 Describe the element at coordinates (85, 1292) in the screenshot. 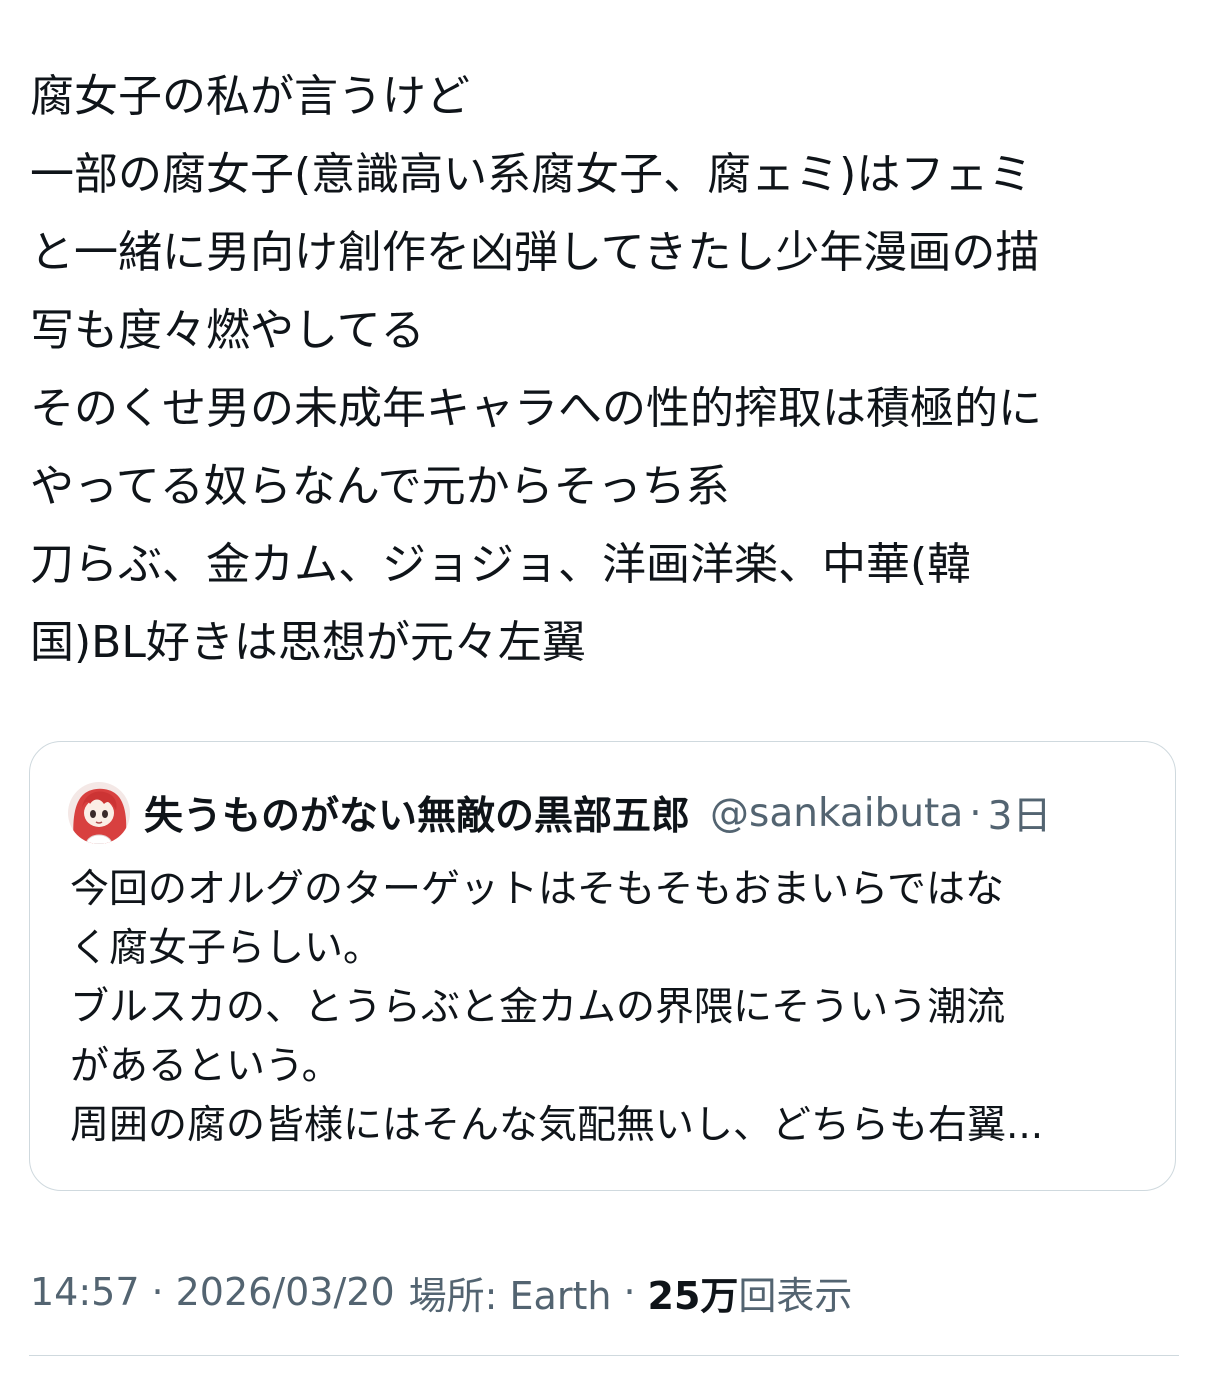

I see `tweet-time: 14:57` at that location.